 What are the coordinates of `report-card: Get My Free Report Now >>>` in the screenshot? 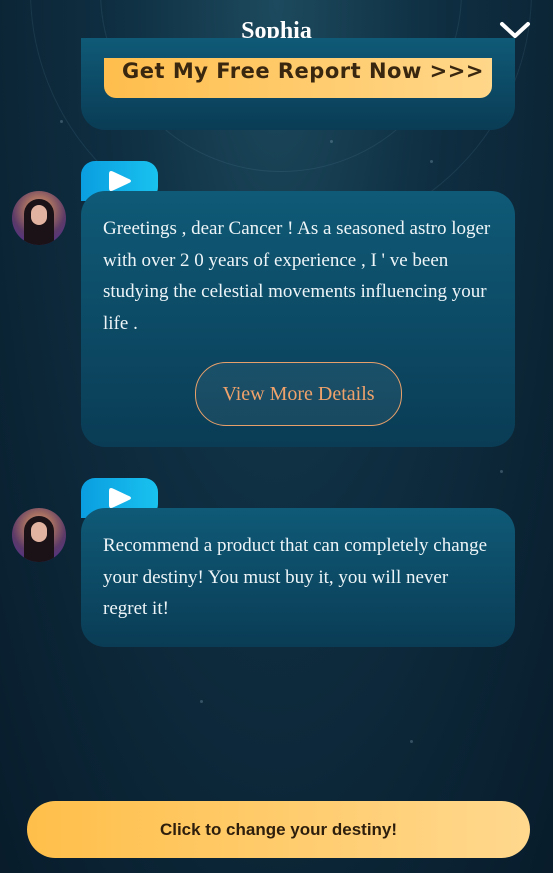 It's located at (298, 84).